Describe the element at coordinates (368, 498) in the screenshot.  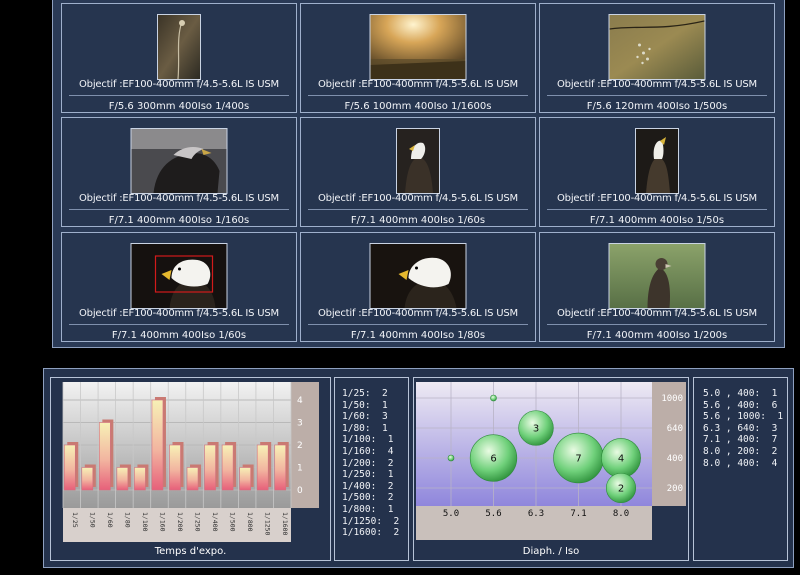
I see `exposure-count-item: 1/500: 2` at that location.